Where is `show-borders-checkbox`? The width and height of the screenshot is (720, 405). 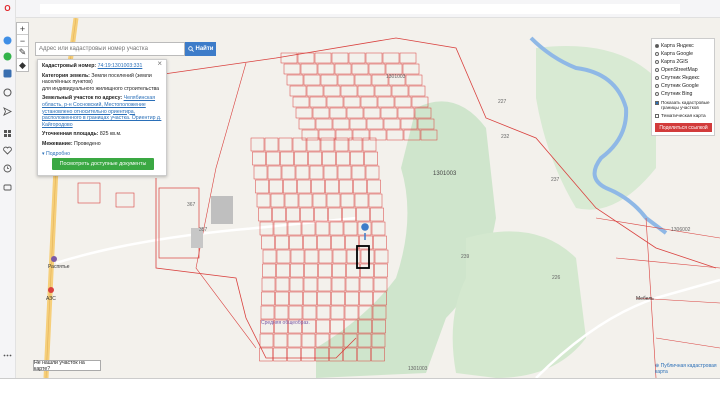 show-borders-checkbox is located at coordinates (657, 103).